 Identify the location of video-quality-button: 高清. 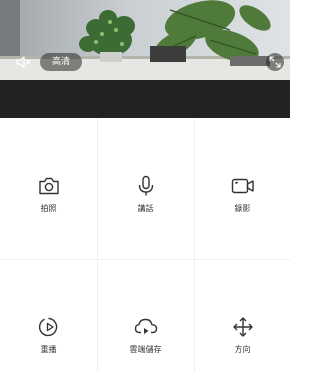
(61, 62).